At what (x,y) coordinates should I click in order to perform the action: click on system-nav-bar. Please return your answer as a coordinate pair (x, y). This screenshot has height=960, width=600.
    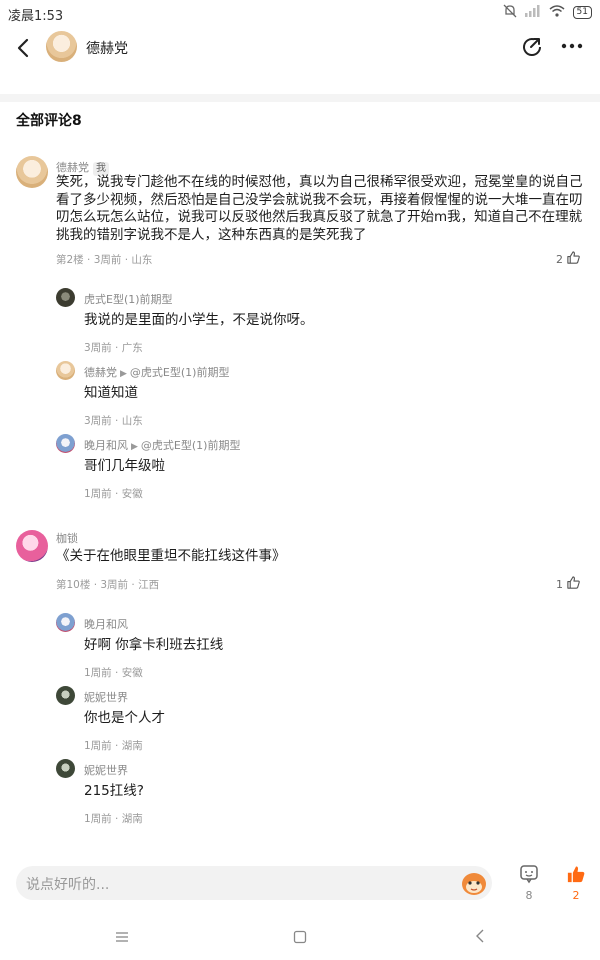
    Looking at the image, I should click on (300, 939).